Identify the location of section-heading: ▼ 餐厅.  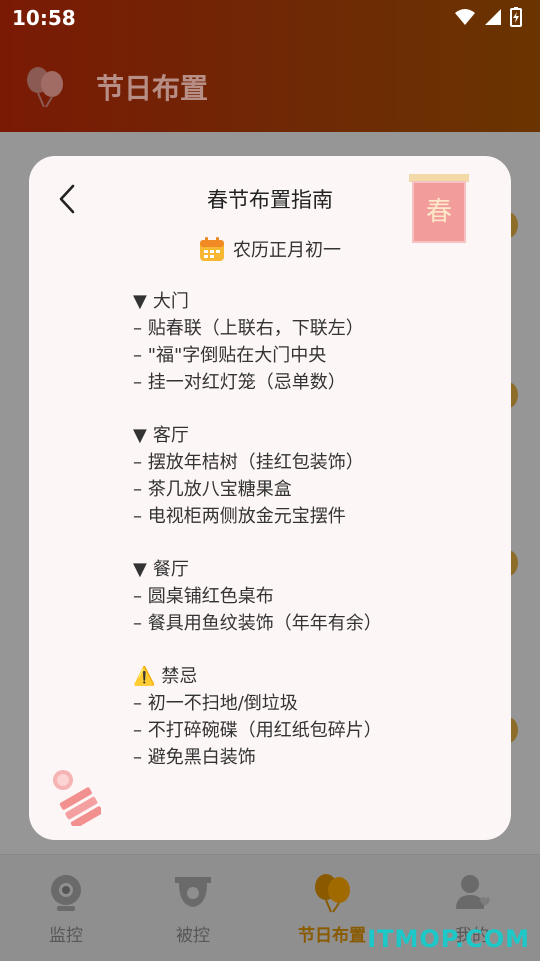
(257, 569).